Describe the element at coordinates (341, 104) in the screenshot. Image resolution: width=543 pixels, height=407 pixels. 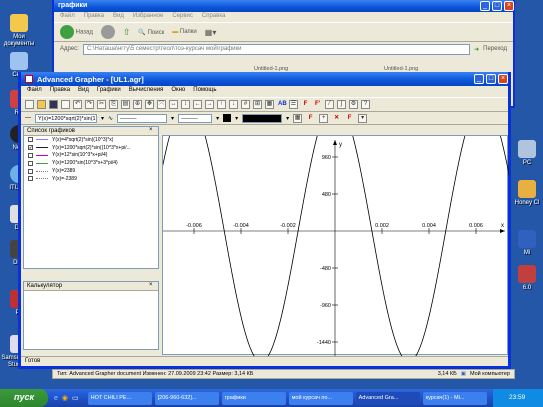
I see `integral-icon: ∫` at that location.